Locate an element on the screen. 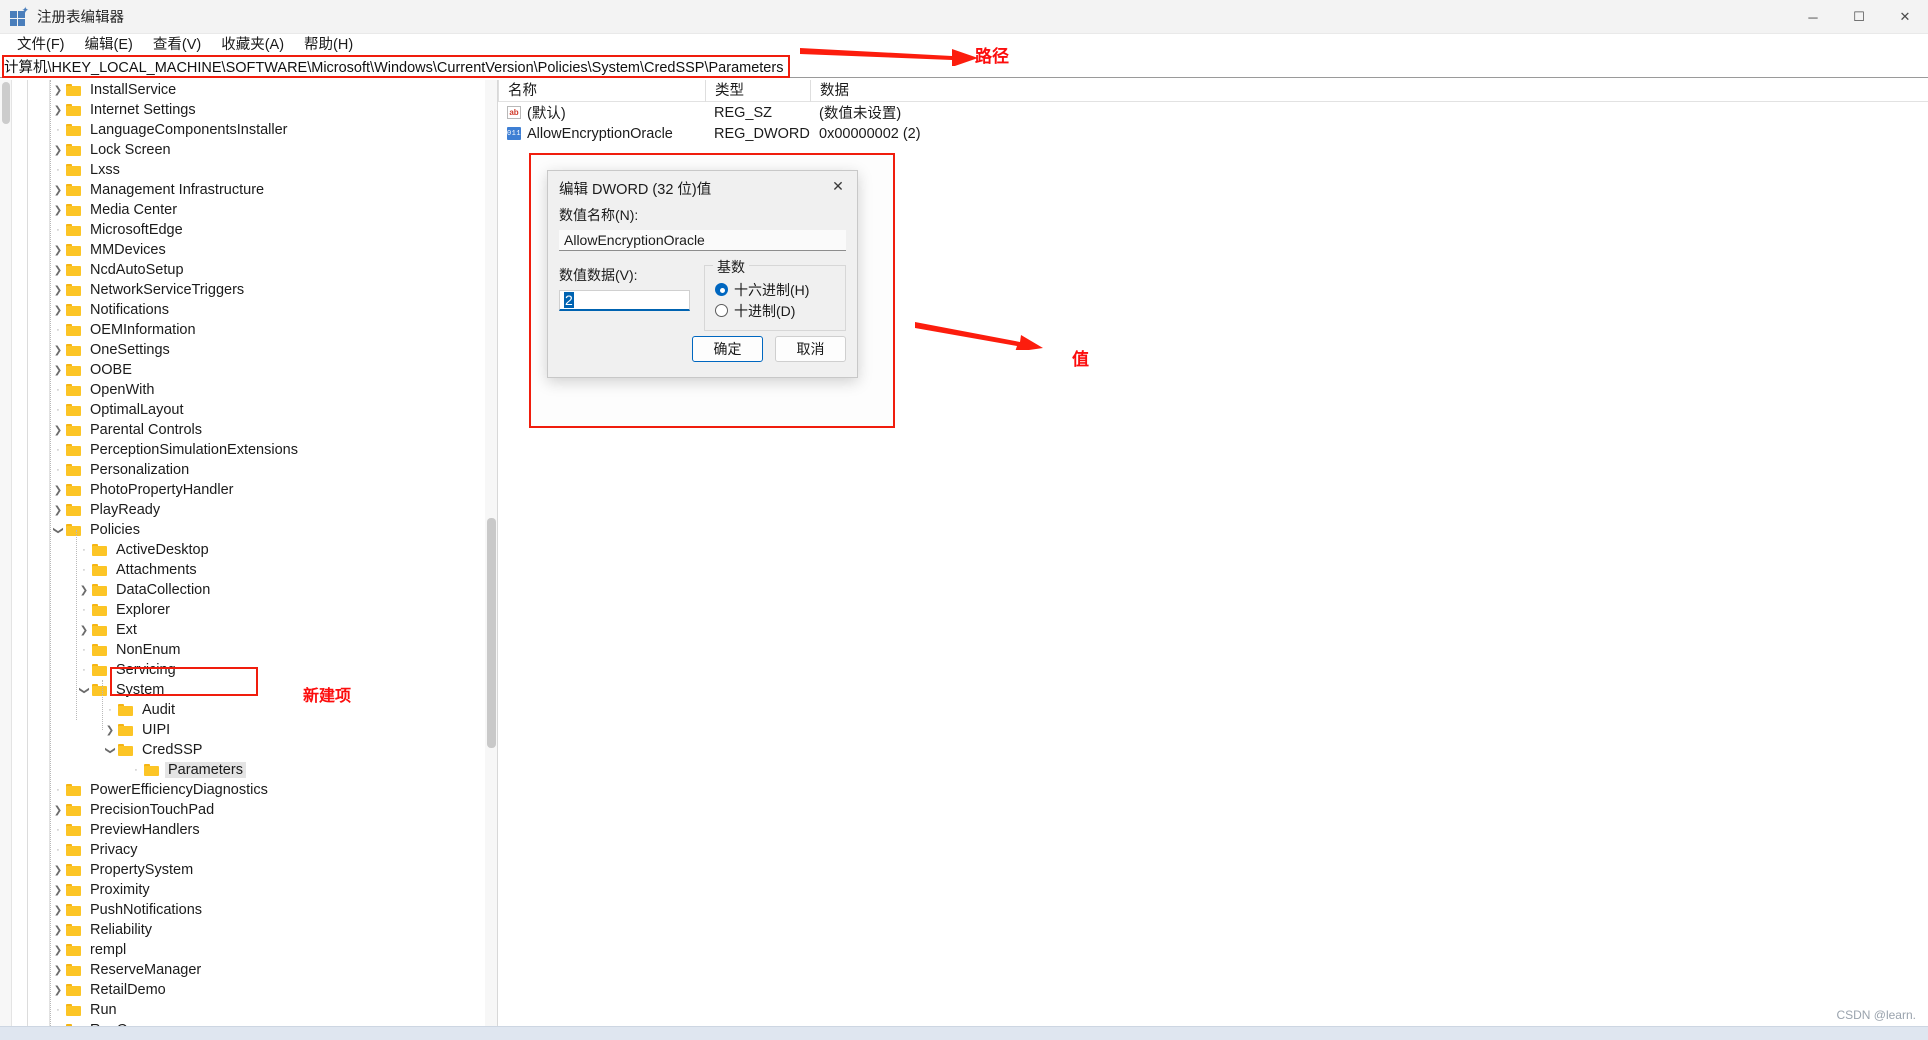 The width and height of the screenshot is (1928, 1040). tree-item-personalization: · Personalization is located at coordinates (242, 470).